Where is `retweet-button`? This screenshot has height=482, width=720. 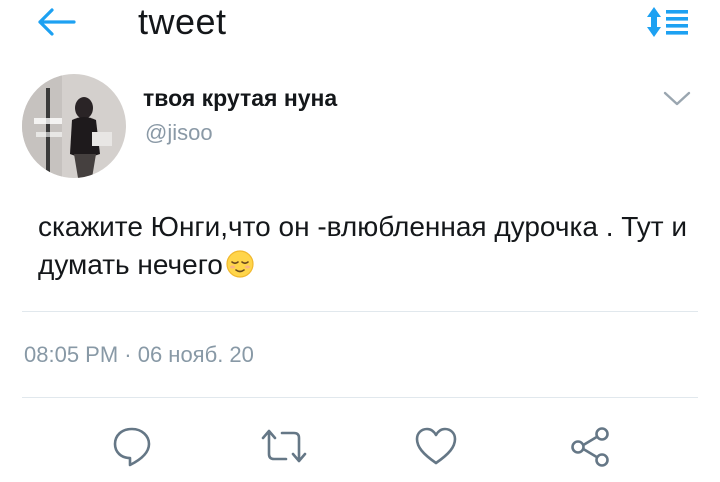 retweet-button is located at coordinates (284, 446).